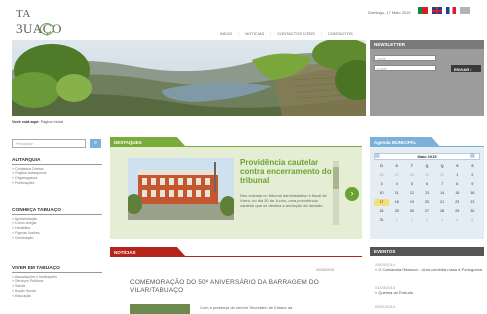 This screenshot has height=314, width=487. Describe the element at coordinates (442, 202) in the screenshot. I see `calendar-day: 21` at that location.